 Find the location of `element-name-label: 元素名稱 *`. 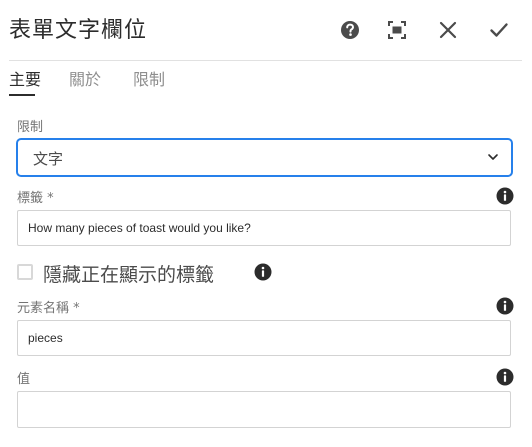

element-name-label: 元素名稱 * is located at coordinates (48, 308).